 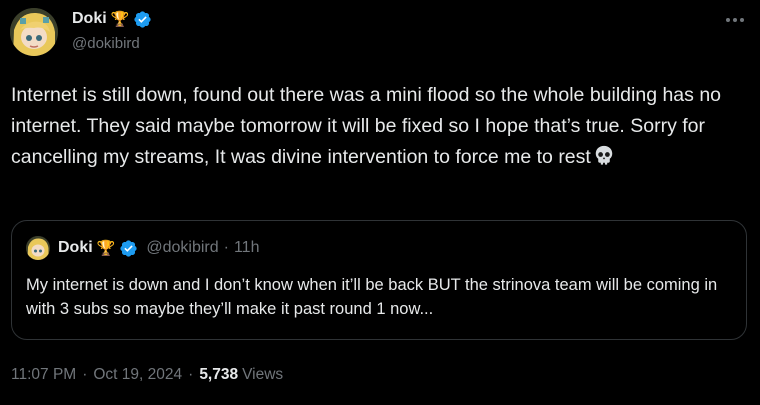 I want to click on author-name: Doki, so click(x=89, y=19).